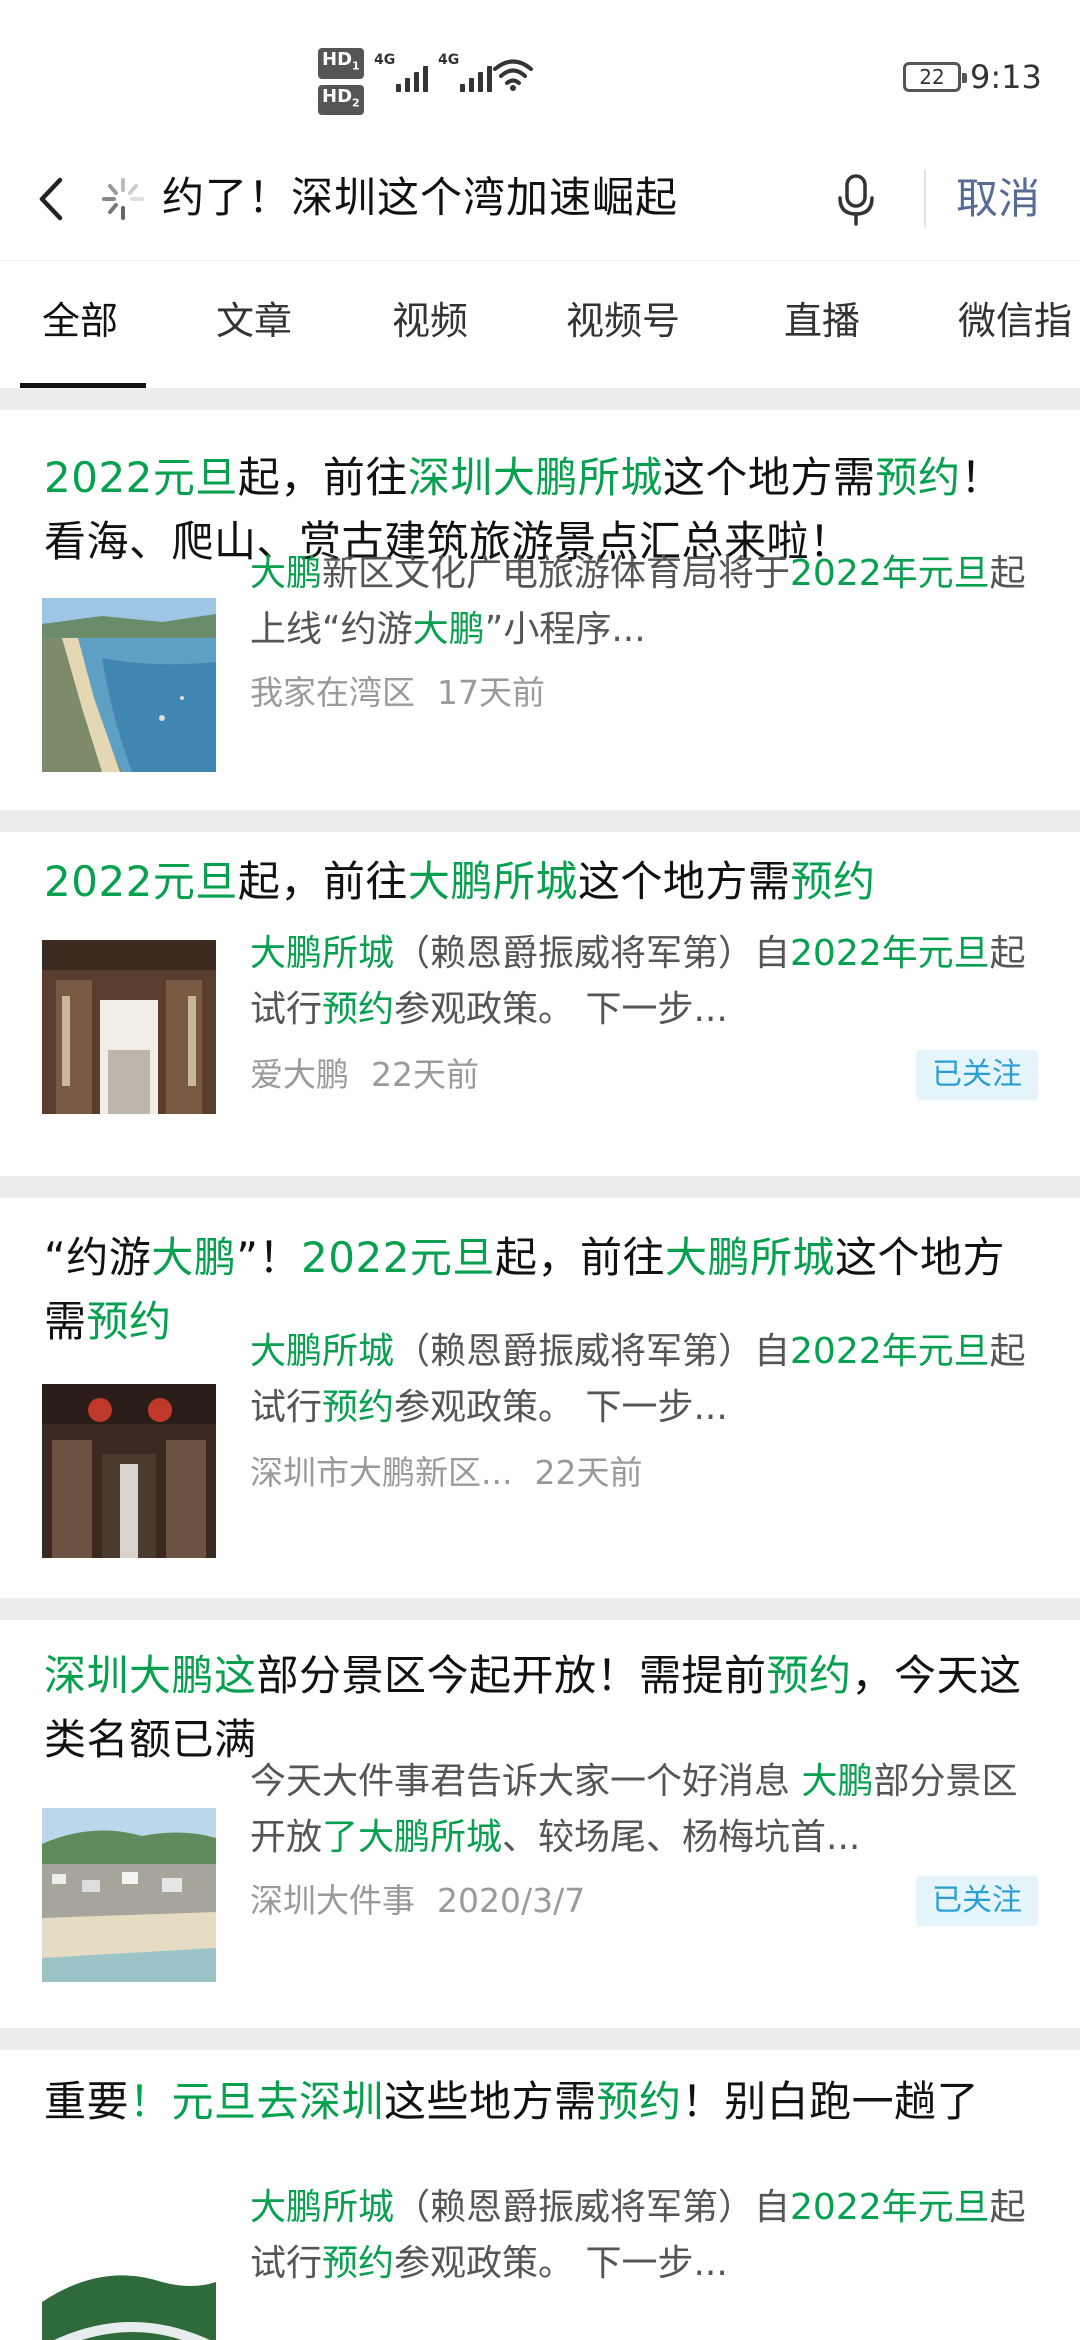  What do you see at coordinates (1015, 321) in the screenshot?
I see `tab-wechat-index: 微信指` at bounding box center [1015, 321].